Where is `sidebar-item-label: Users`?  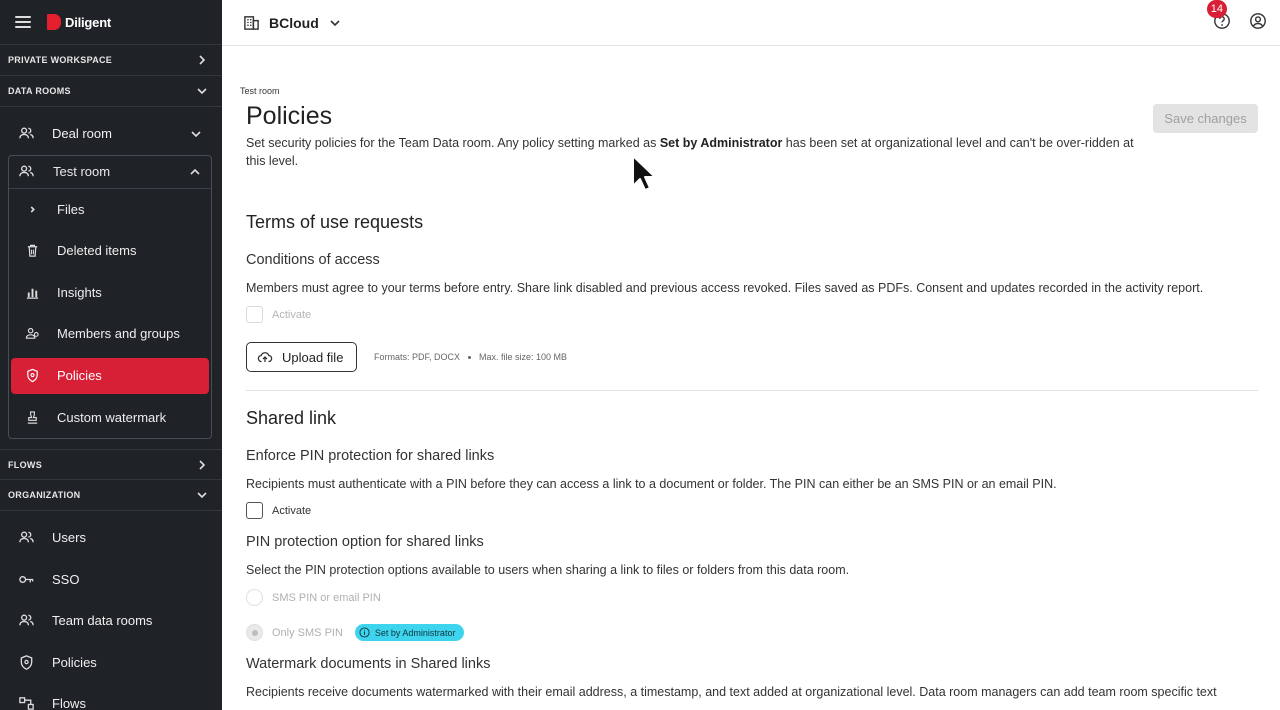
sidebar-item-label: Users is located at coordinates (69, 538).